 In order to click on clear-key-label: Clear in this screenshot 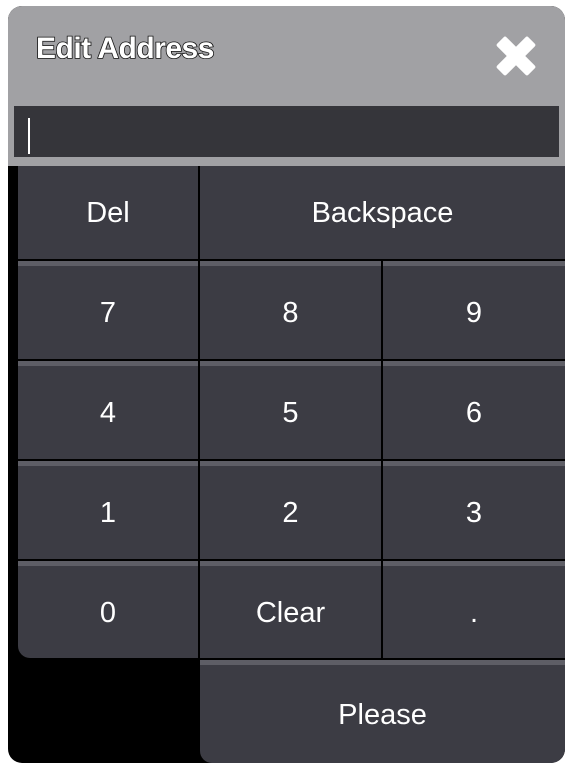, I will do `click(290, 612)`.